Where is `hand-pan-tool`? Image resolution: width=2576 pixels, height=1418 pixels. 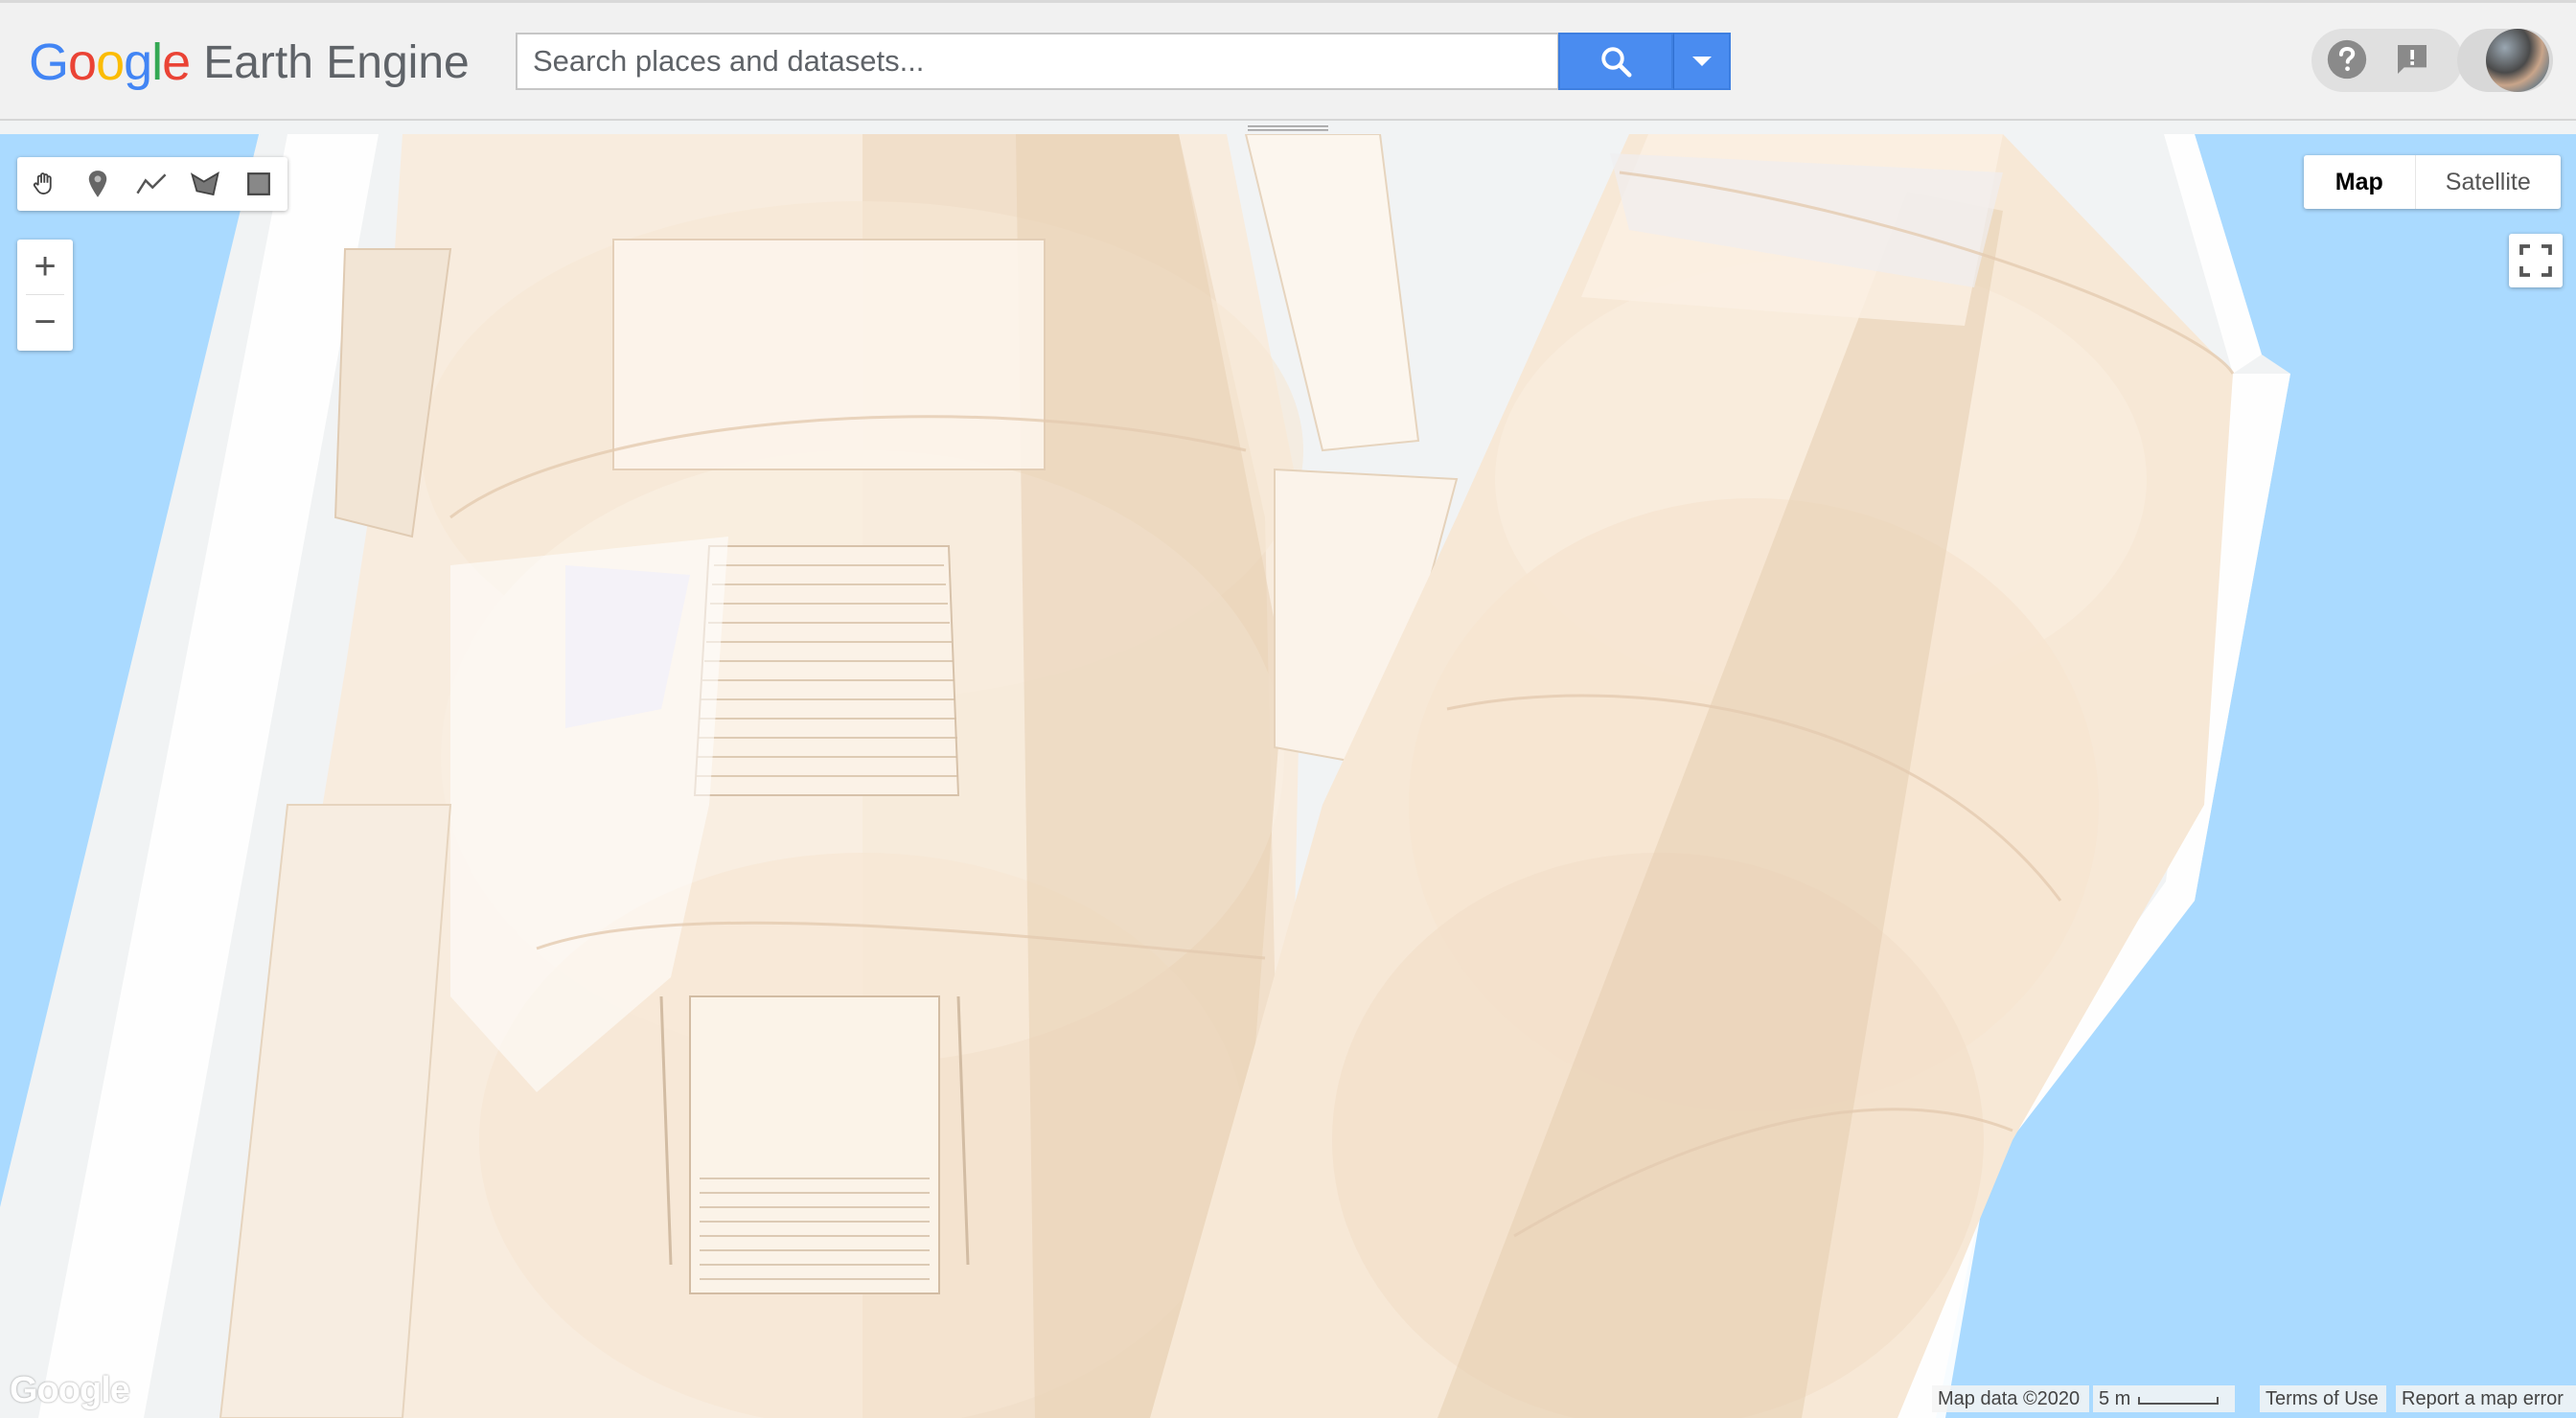
hand-pan-tool is located at coordinates (44, 184).